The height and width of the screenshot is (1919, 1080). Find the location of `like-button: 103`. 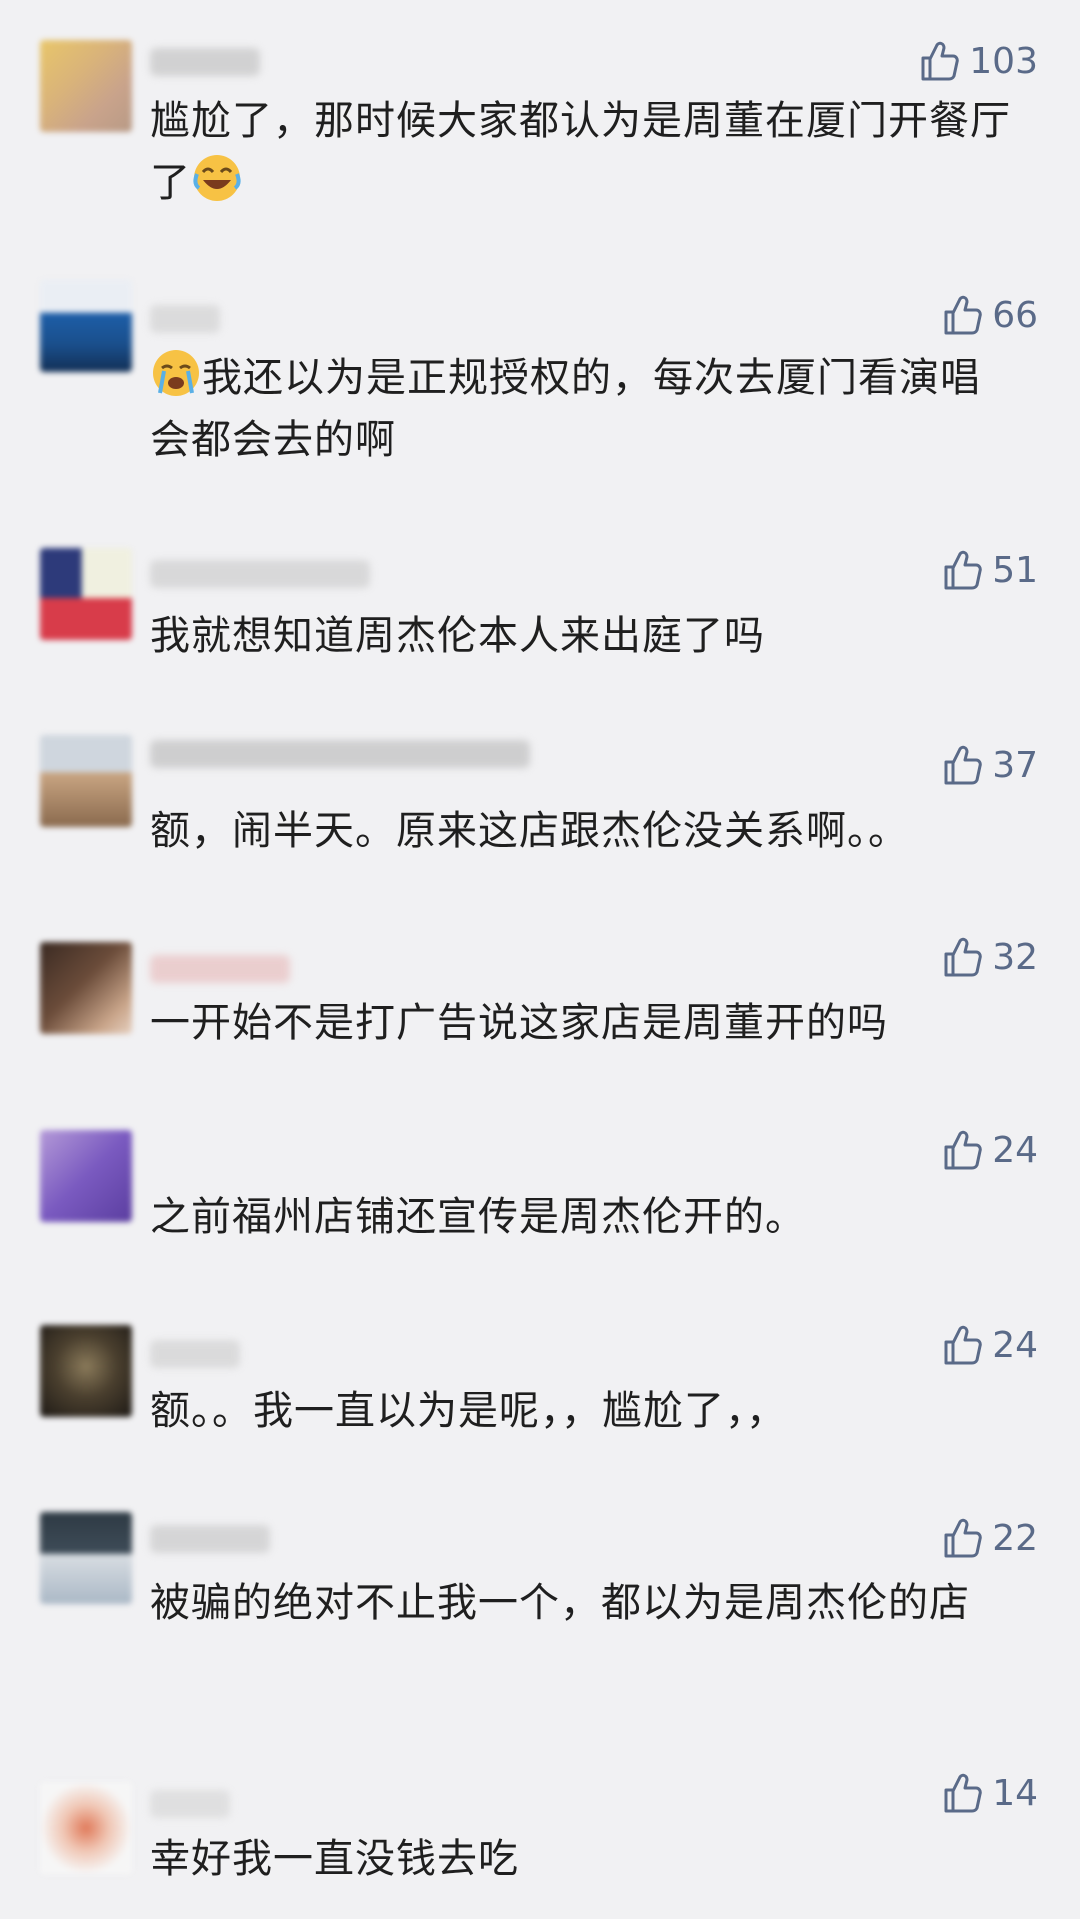

like-button: 103 is located at coordinates (978, 61).